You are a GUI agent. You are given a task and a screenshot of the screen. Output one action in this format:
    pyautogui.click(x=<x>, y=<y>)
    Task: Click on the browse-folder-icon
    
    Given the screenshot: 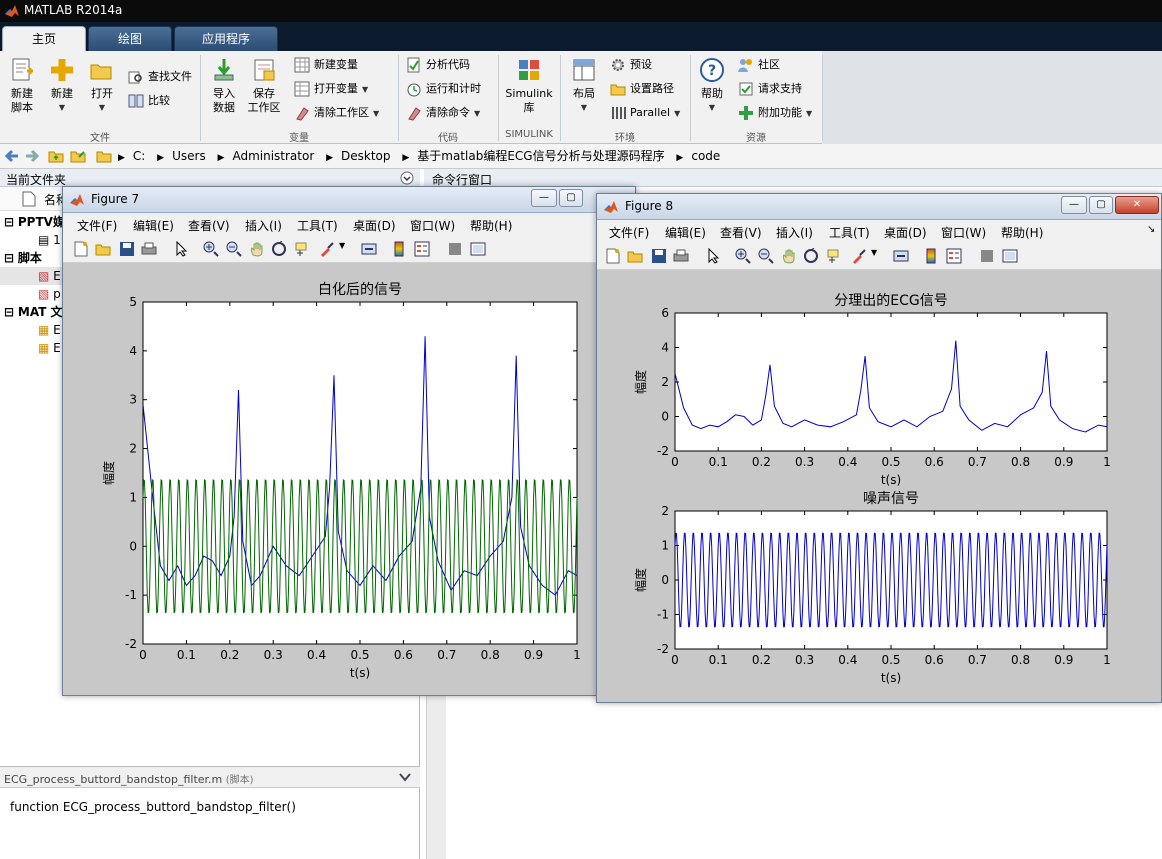 What is the action you would take?
    pyautogui.click(x=78, y=156)
    